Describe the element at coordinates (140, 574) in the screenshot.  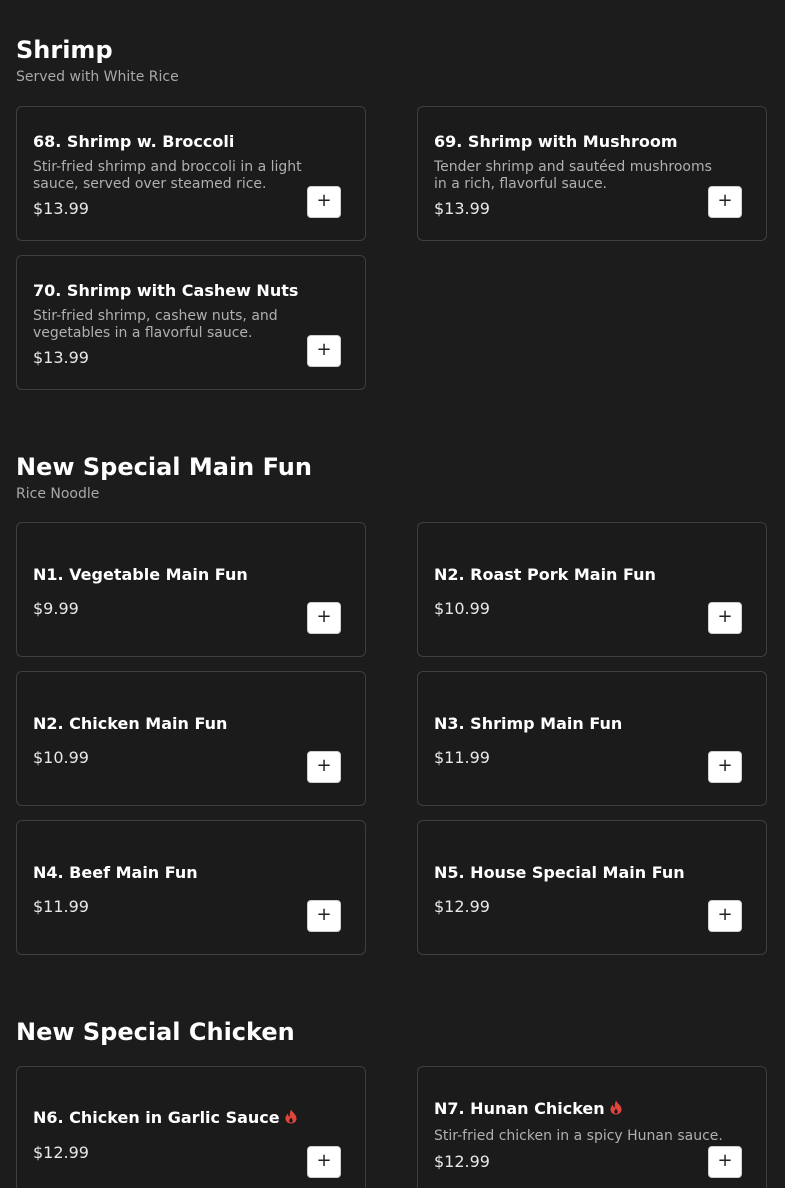
I see `item-name: N1. Vegetable Main Fun` at that location.